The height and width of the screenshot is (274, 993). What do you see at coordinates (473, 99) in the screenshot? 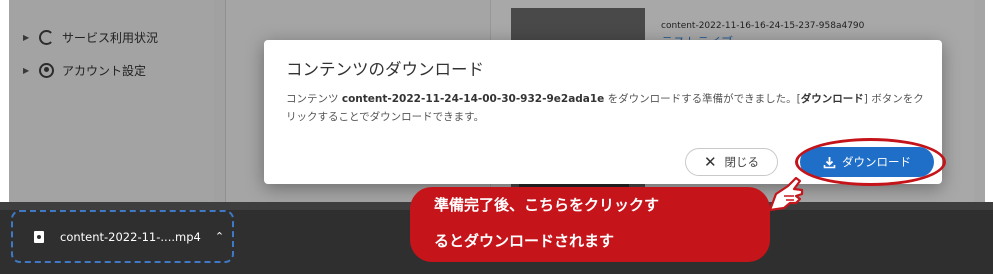
I see `content-id: content-2022-11-24-14-00-30-932-9e2ada1e` at bounding box center [473, 99].